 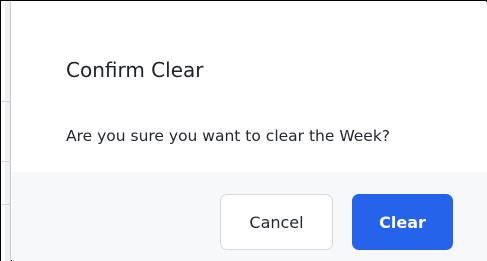 What do you see at coordinates (402, 222) in the screenshot?
I see `clear-button: Clear` at bounding box center [402, 222].